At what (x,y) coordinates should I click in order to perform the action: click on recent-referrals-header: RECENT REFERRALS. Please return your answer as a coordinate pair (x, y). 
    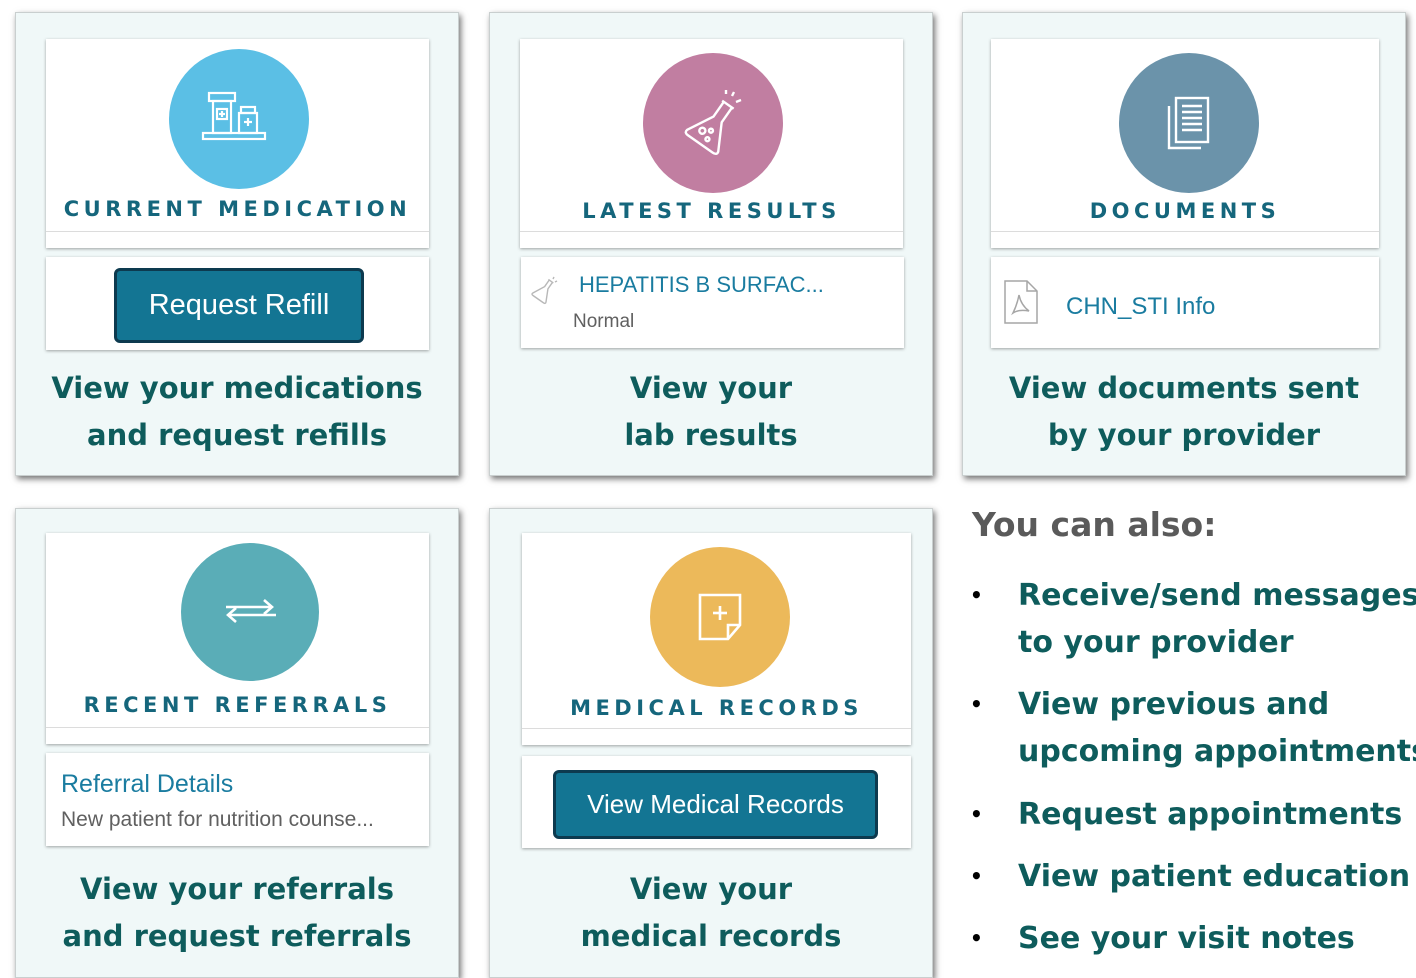
    Looking at the image, I should click on (237, 638).